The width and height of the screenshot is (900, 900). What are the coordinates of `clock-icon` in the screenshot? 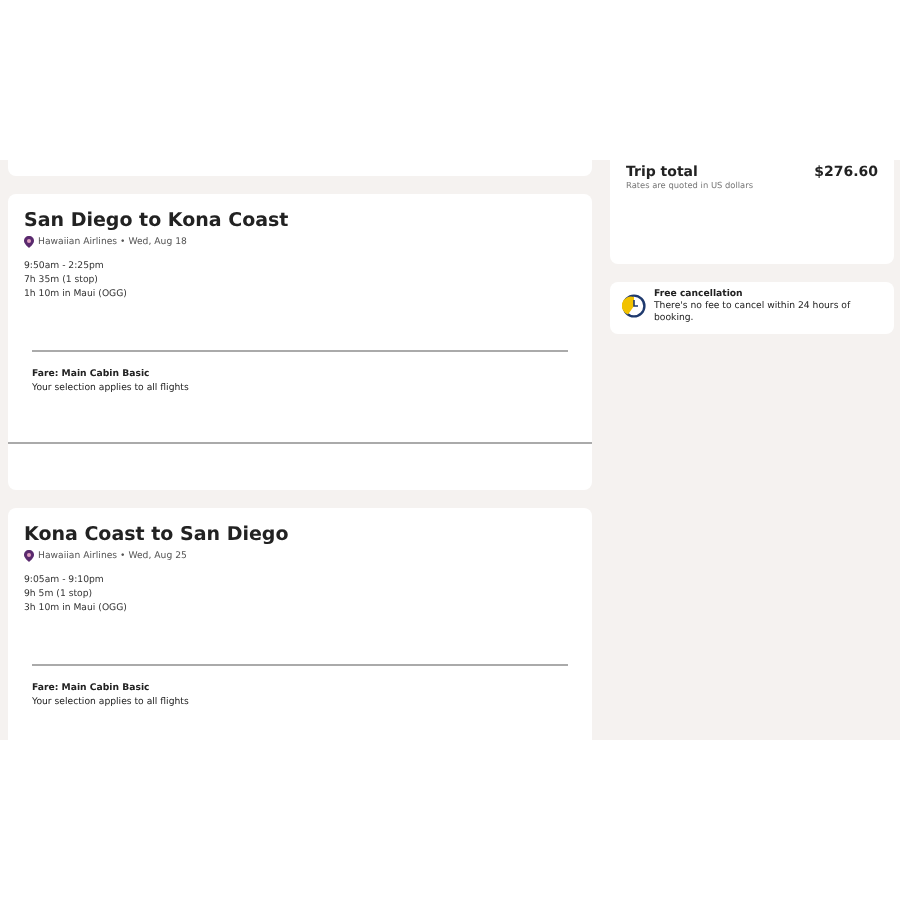 It's located at (634, 306).